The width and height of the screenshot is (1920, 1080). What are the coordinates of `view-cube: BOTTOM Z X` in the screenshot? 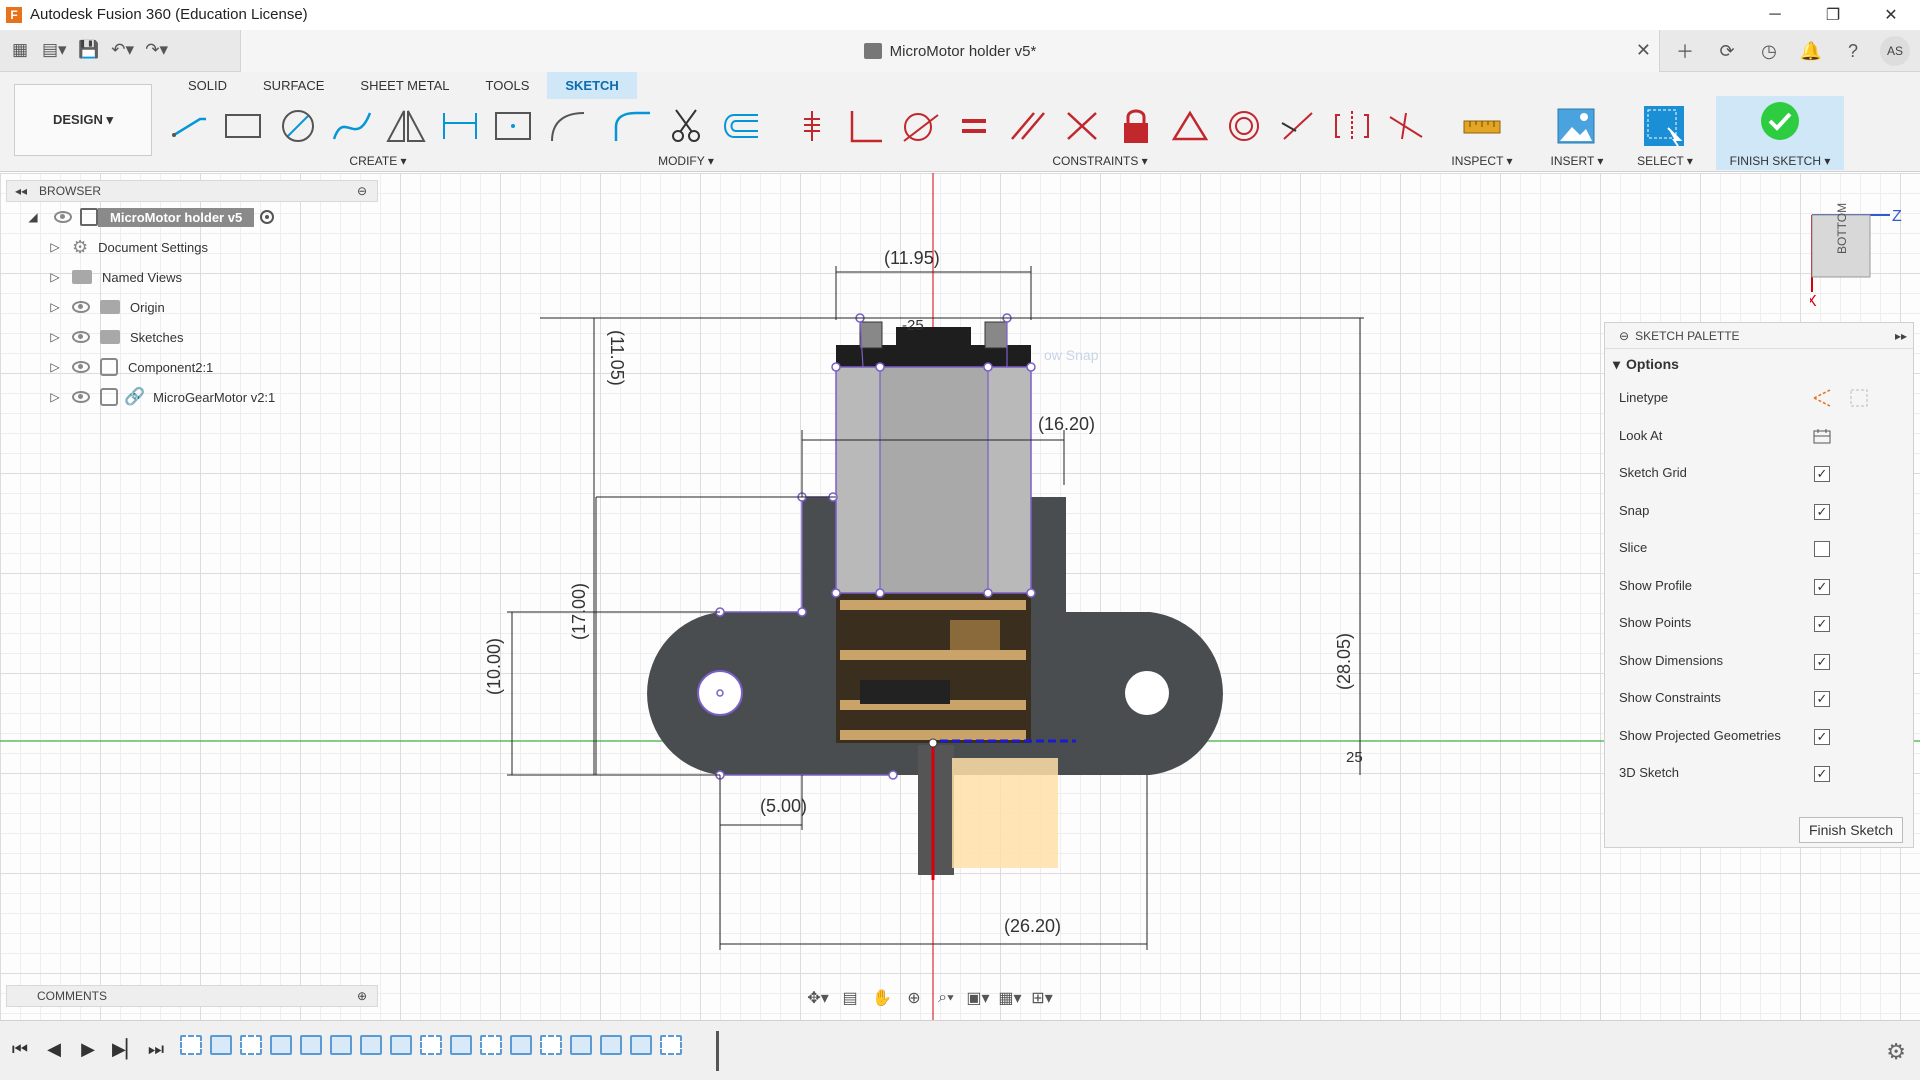 It's located at (1863, 255).